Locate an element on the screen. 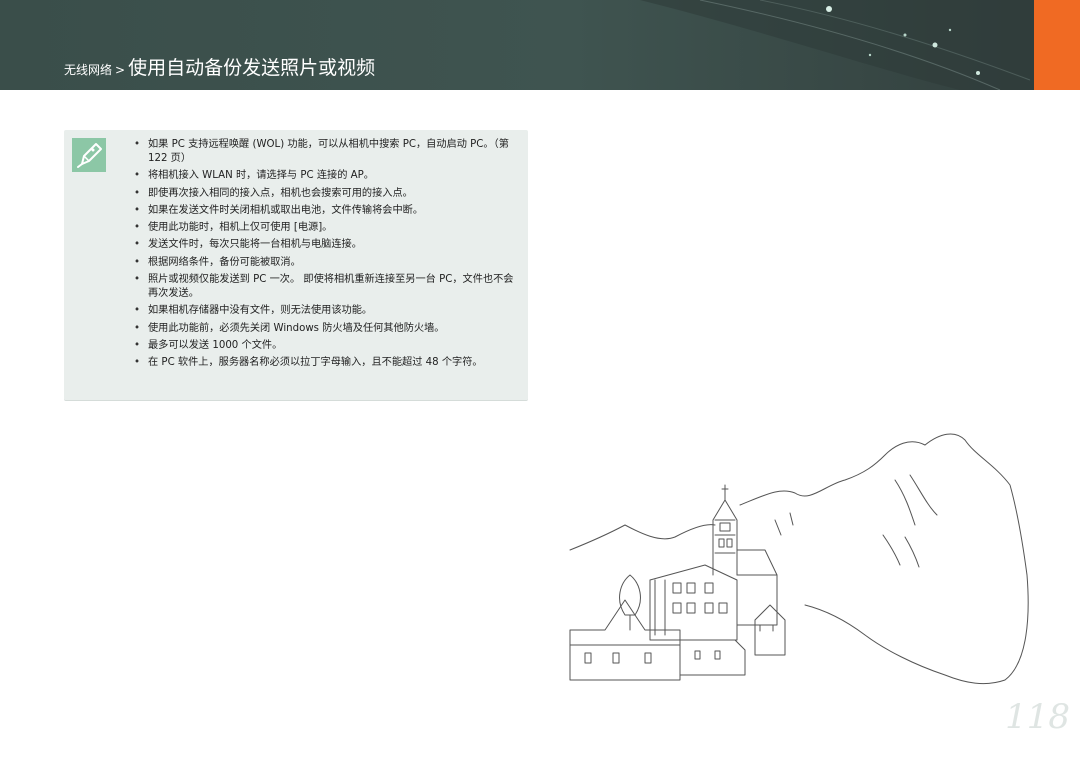 The height and width of the screenshot is (765, 1080). note-item: 如果相机存储器中没有文件，则无法使用该功能。 is located at coordinates (324, 311).